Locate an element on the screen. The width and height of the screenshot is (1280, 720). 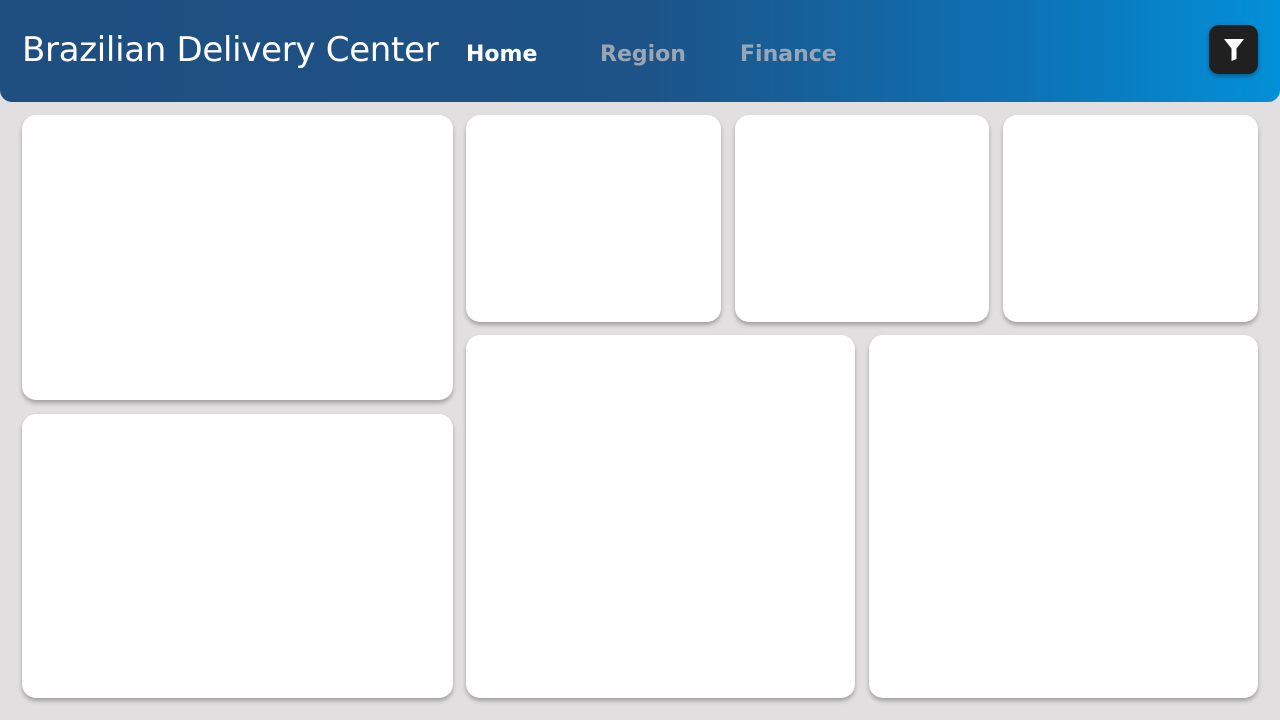
filter-button is located at coordinates (1233, 49).